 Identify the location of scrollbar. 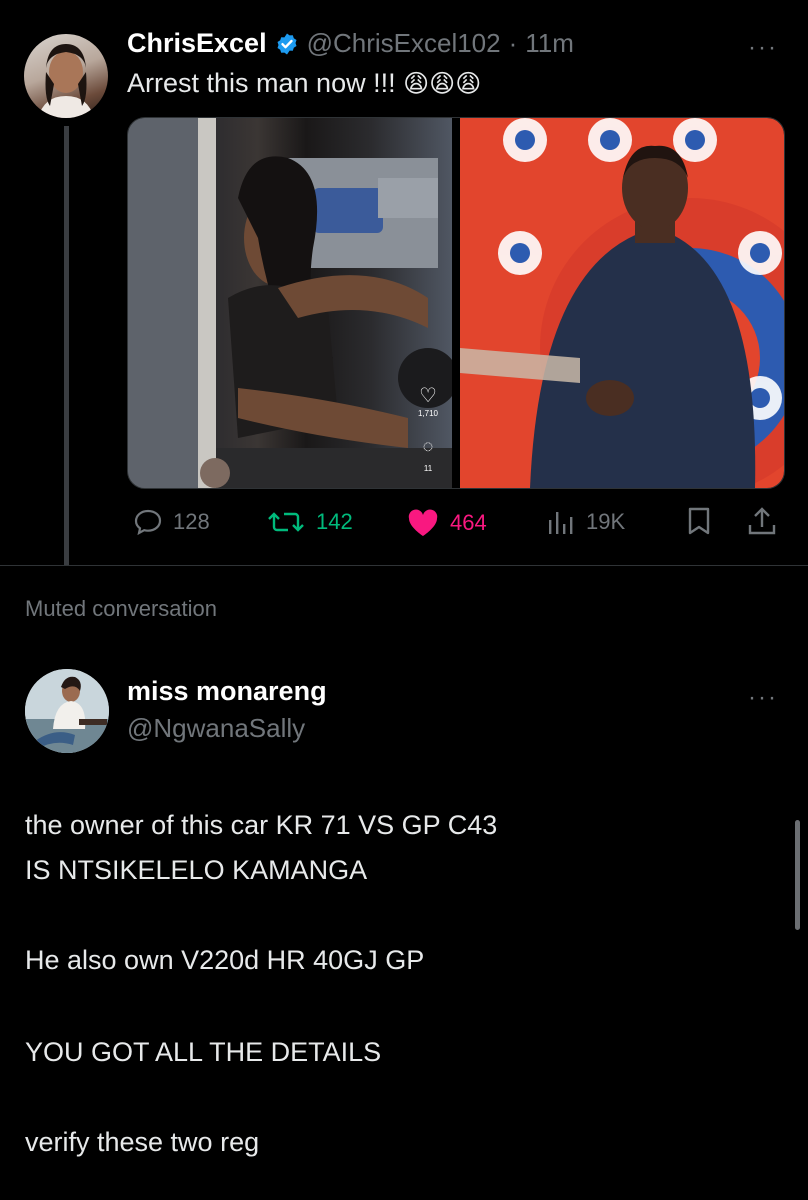
(797, 875).